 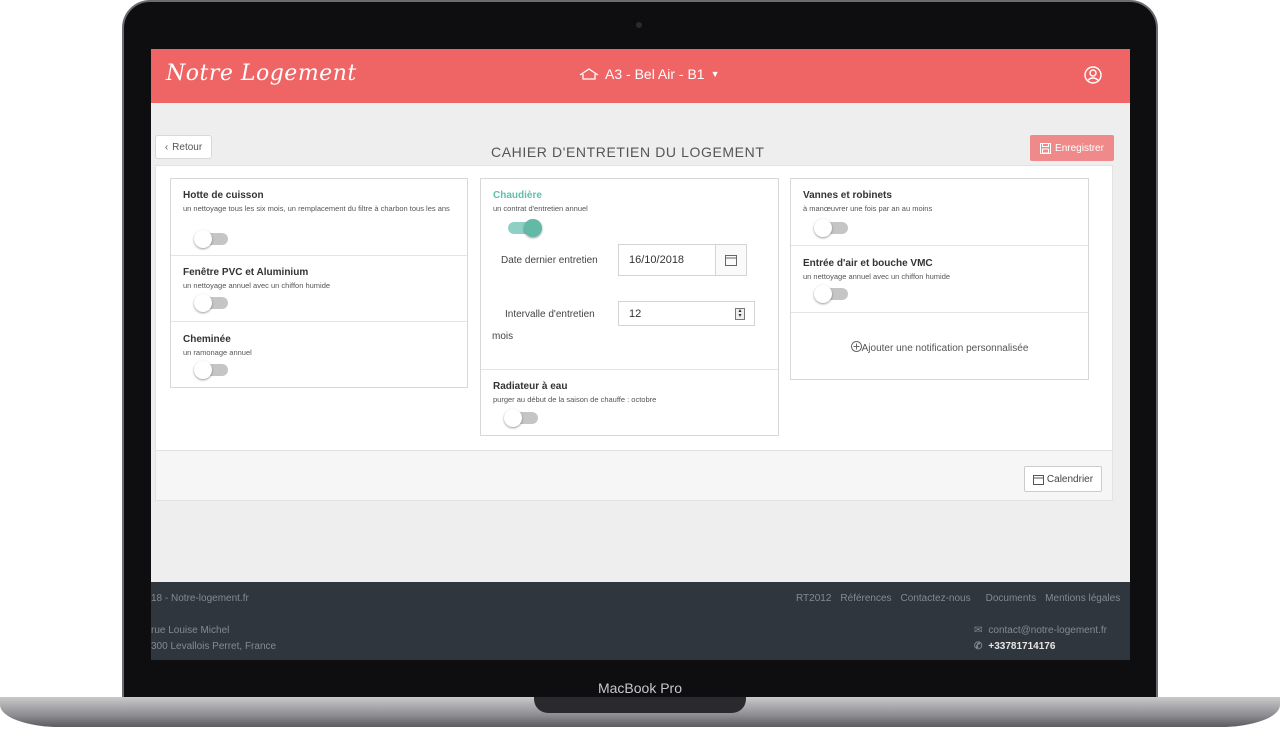 What do you see at coordinates (936, 598) in the screenshot?
I see `footer-link-contact: Contactez-nous` at bounding box center [936, 598].